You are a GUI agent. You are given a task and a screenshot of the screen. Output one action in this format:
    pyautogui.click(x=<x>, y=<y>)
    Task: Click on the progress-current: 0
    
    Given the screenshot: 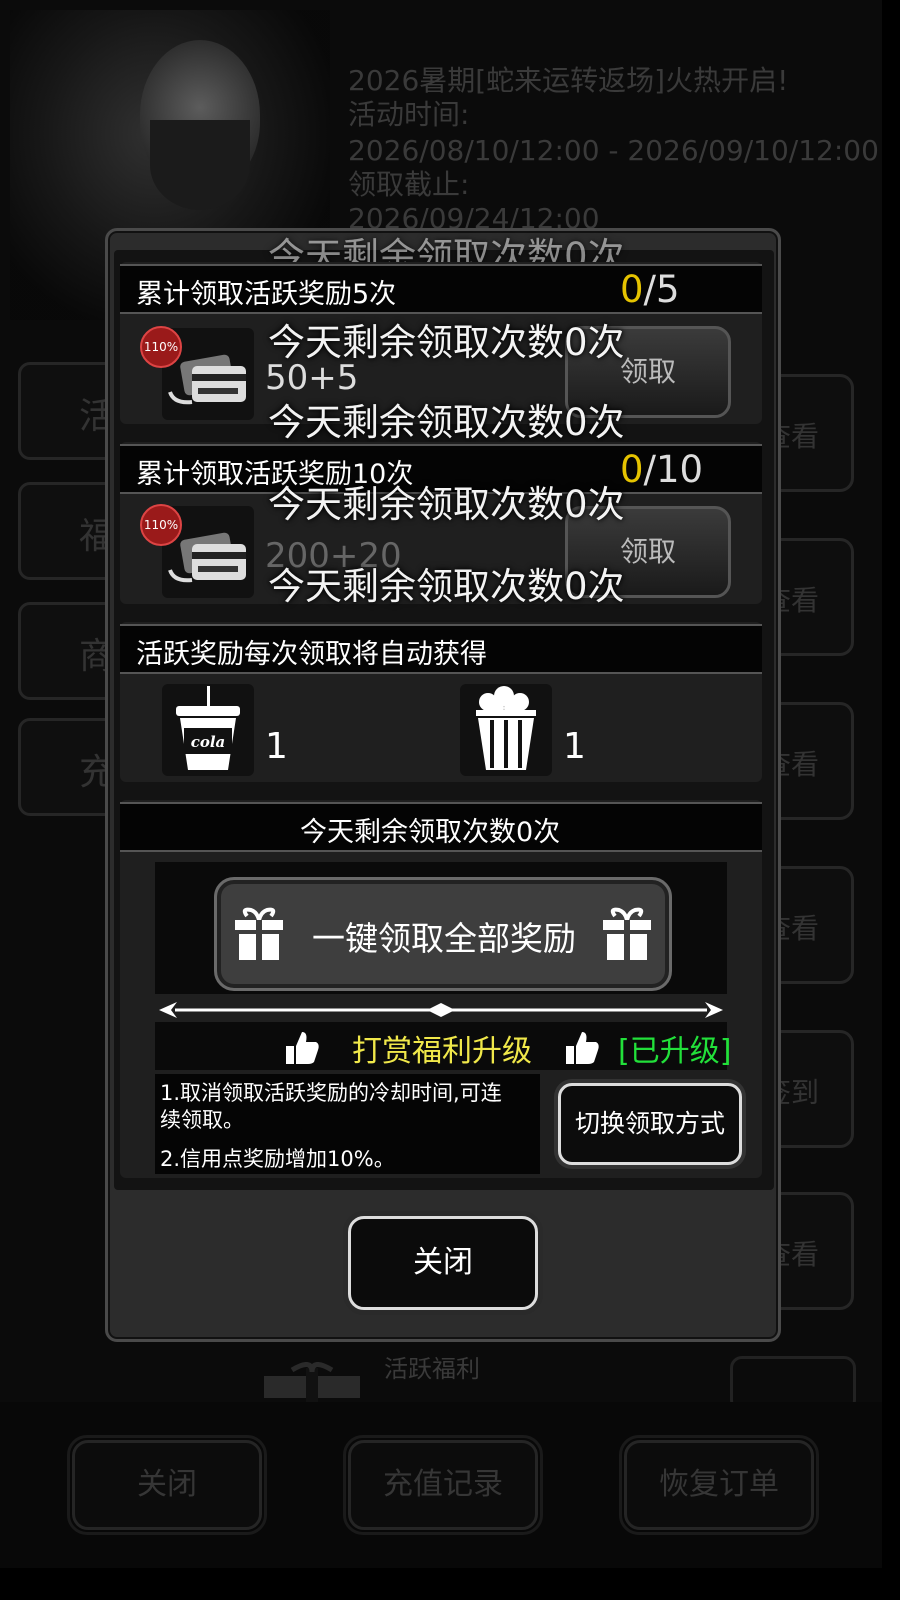 What is the action you would take?
    pyautogui.click(x=632, y=289)
    